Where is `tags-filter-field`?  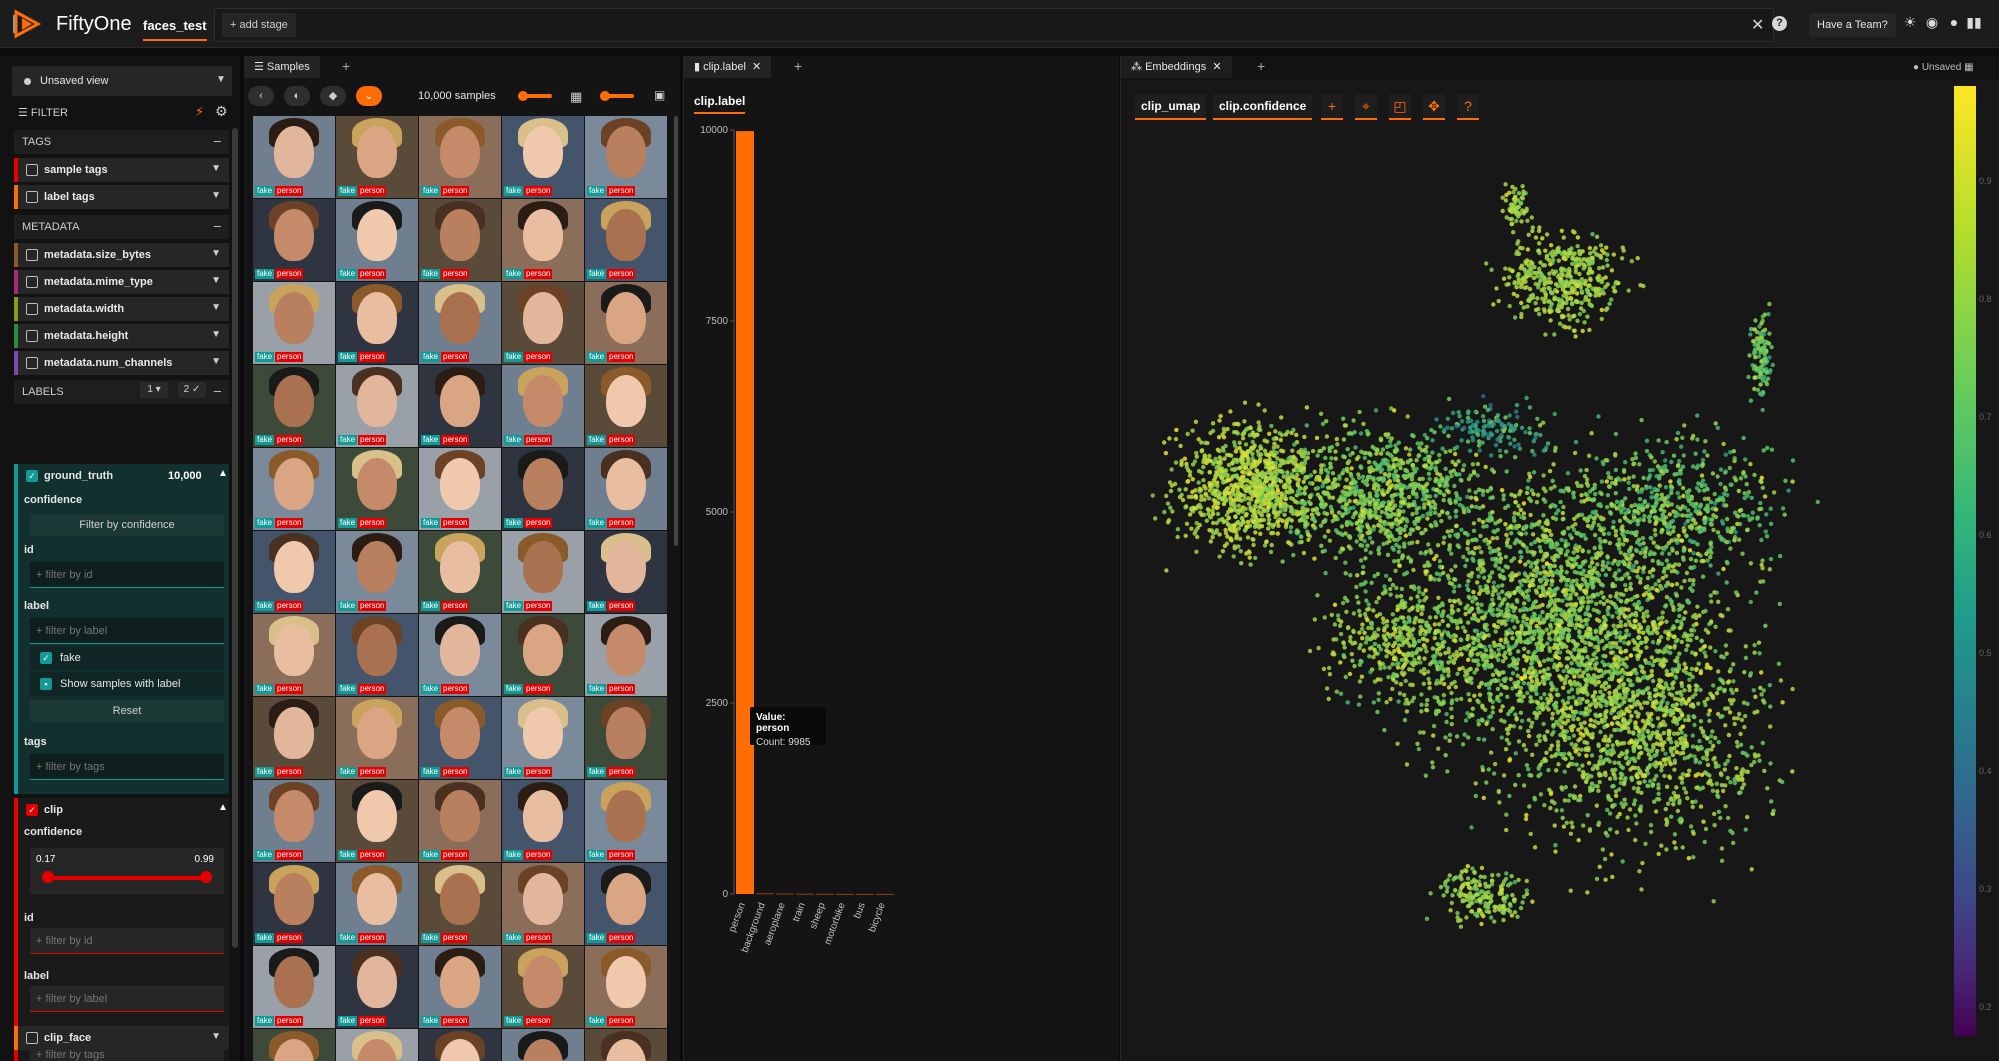 tags-filter-field is located at coordinates (127, 767).